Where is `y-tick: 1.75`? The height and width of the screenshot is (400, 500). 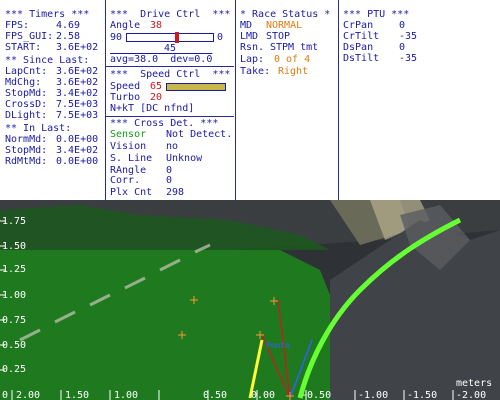 y-tick: 1.75 is located at coordinates (14, 221).